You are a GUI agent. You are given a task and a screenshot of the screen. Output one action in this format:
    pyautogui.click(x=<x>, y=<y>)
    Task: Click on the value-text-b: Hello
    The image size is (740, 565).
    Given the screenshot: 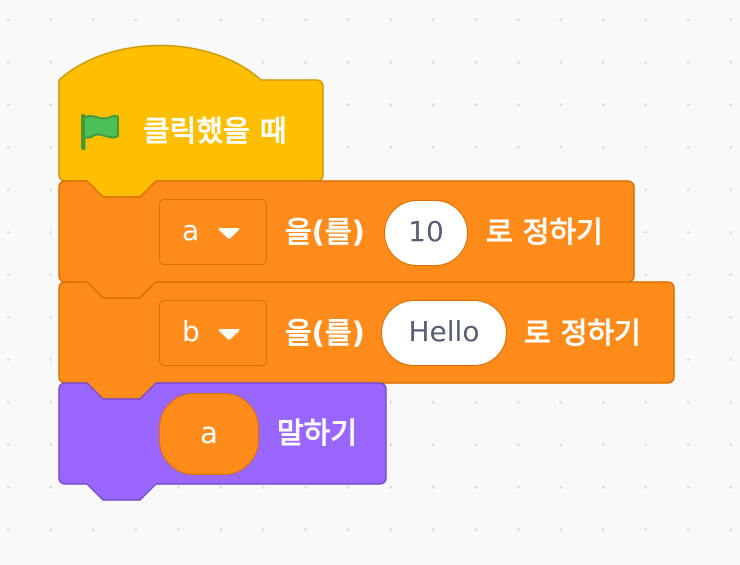 What is the action you would take?
    pyautogui.click(x=444, y=331)
    